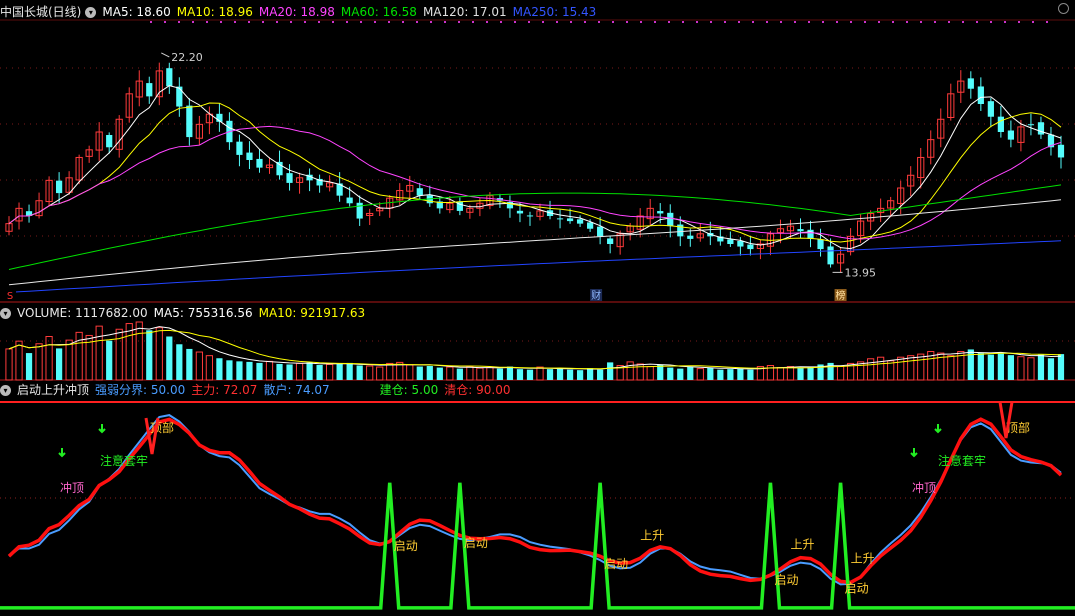 This screenshot has height=616, width=1075. What do you see at coordinates (554, 12) in the screenshot?
I see `ma250-label: MA250: 15.43` at bounding box center [554, 12].